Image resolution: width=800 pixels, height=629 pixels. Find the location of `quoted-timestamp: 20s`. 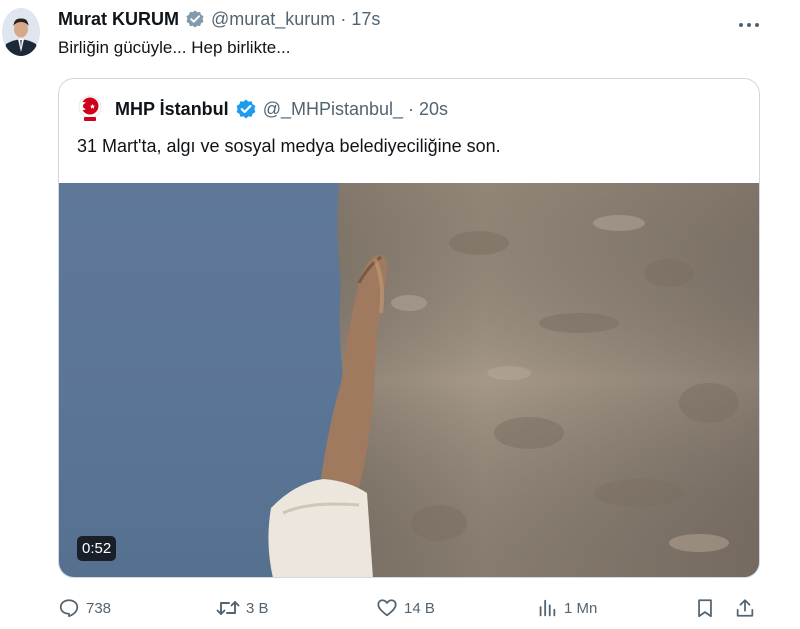

quoted-timestamp: 20s is located at coordinates (433, 109).